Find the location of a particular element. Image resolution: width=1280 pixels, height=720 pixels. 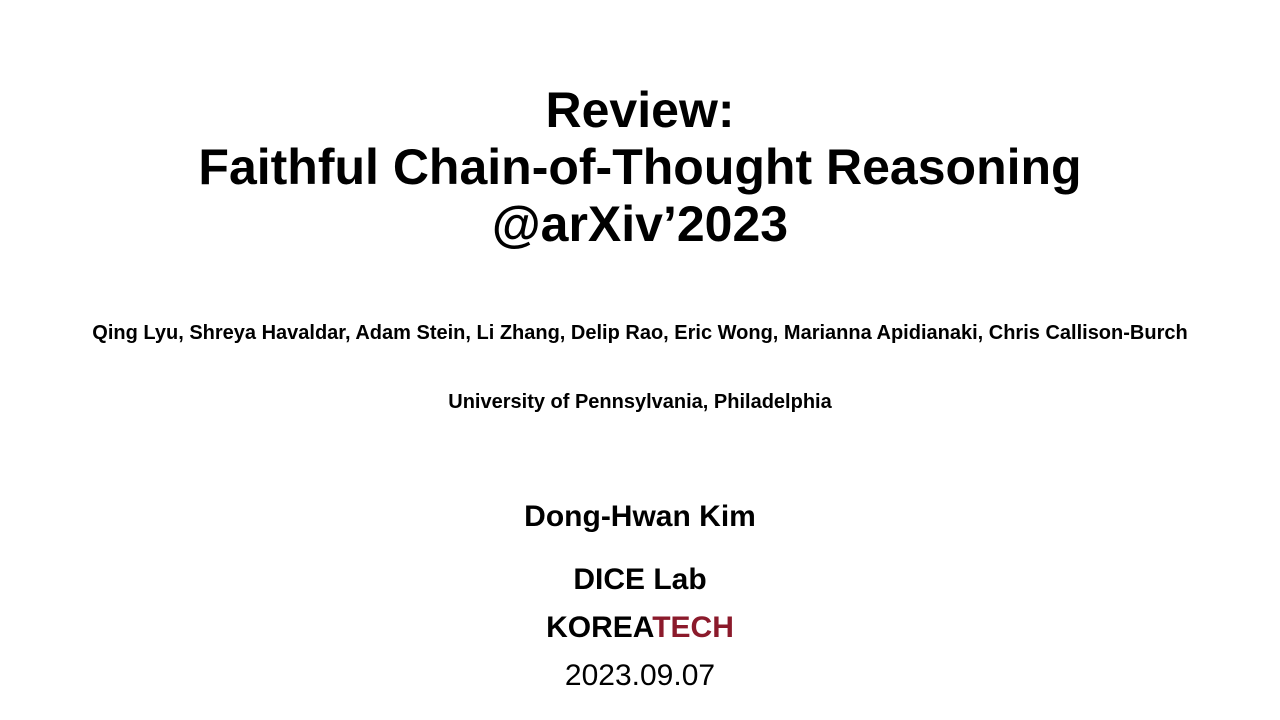

presenter-name: Dong-Hwan Kim is located at coordinates (640, 516).